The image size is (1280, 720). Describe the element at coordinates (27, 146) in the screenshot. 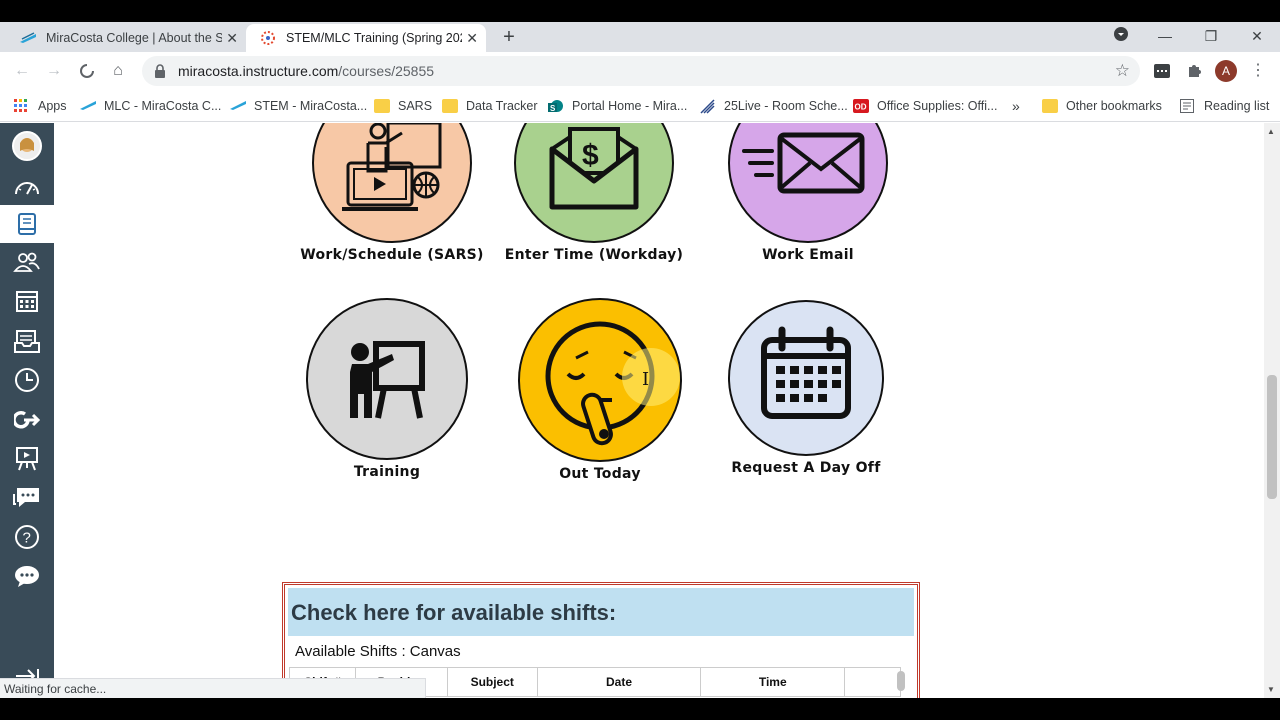

I see `nav-account-avatar` at that location.